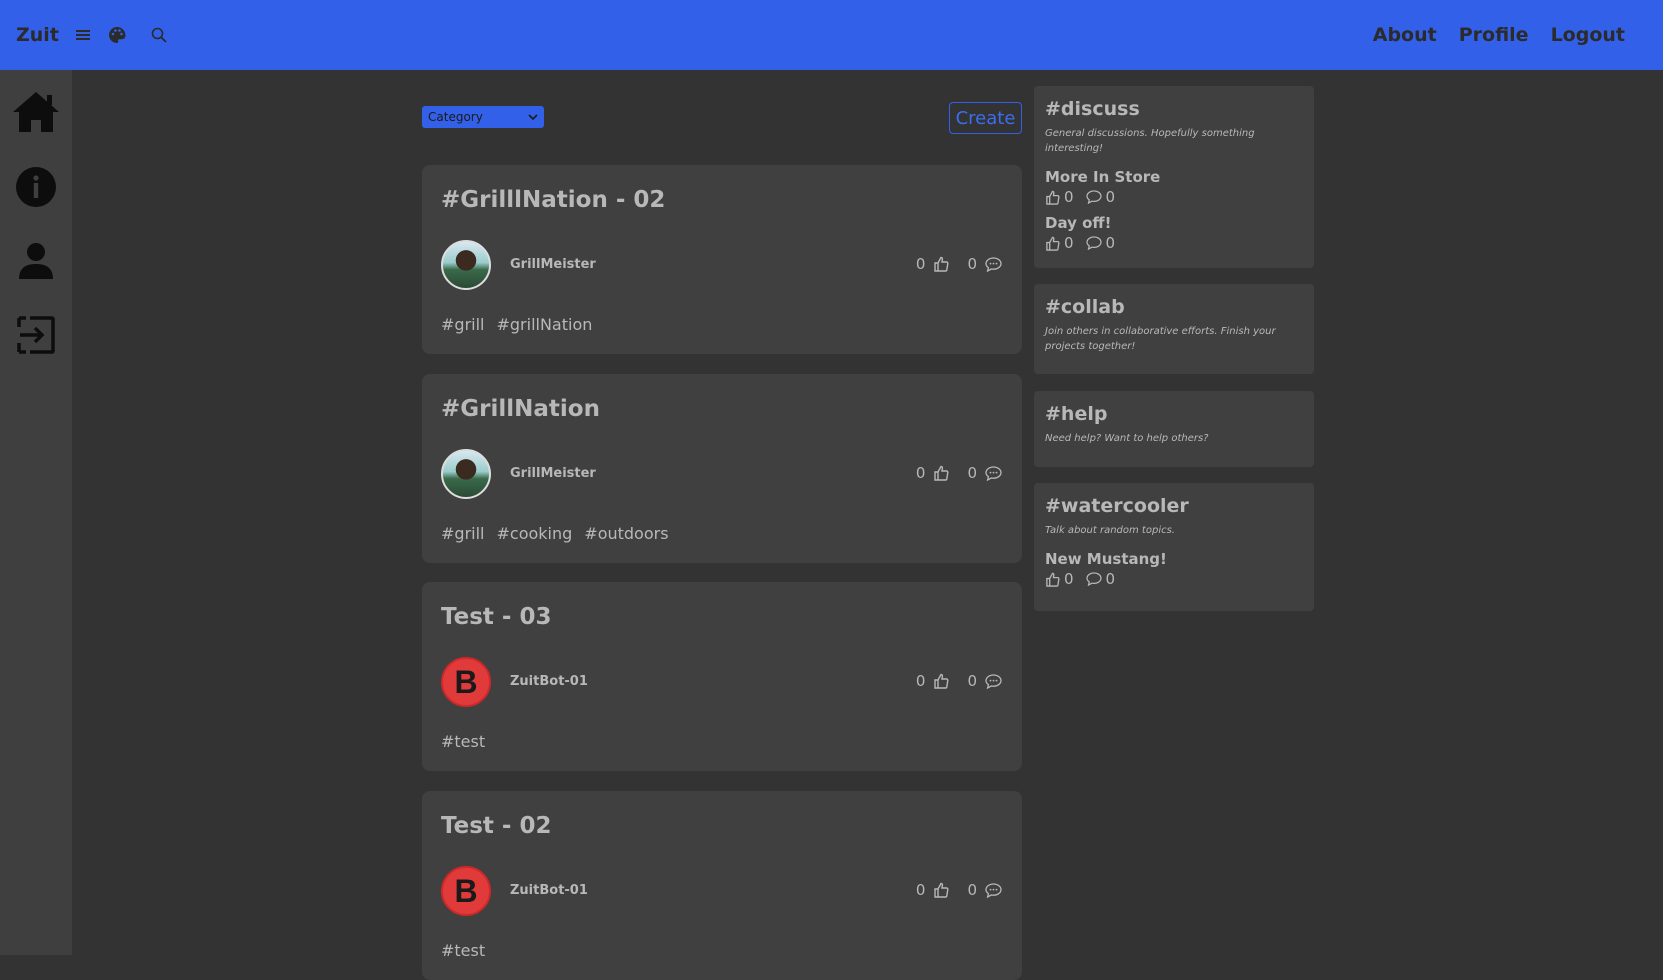 This screenshot has height=980, width=1663. I want to click on channel-thread: Day off! 0 0, so click(1174, 233).